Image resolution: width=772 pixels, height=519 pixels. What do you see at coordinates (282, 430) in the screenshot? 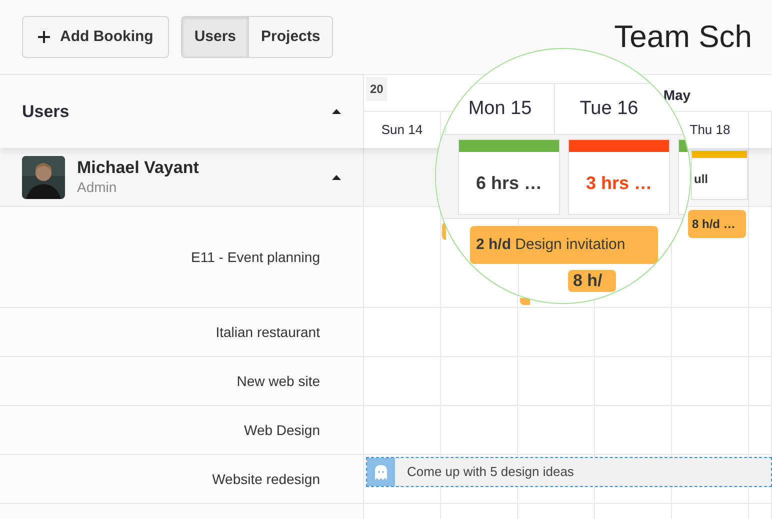
I see `project-name: Web Design` at bounding box center [282, 430].